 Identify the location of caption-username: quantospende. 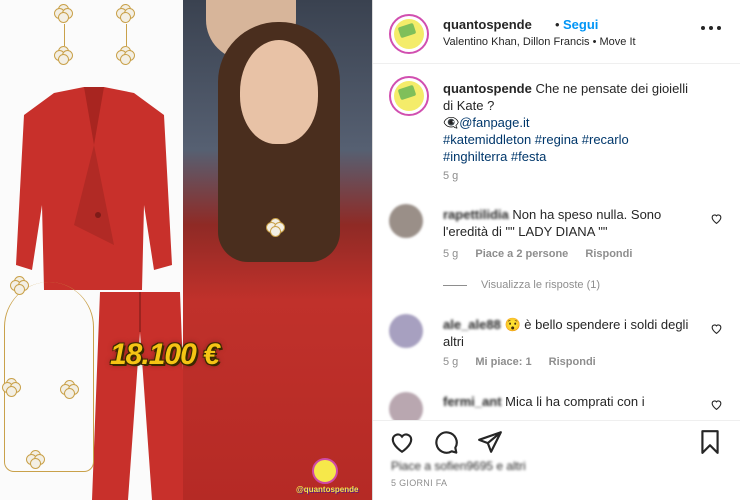
(487, 88).